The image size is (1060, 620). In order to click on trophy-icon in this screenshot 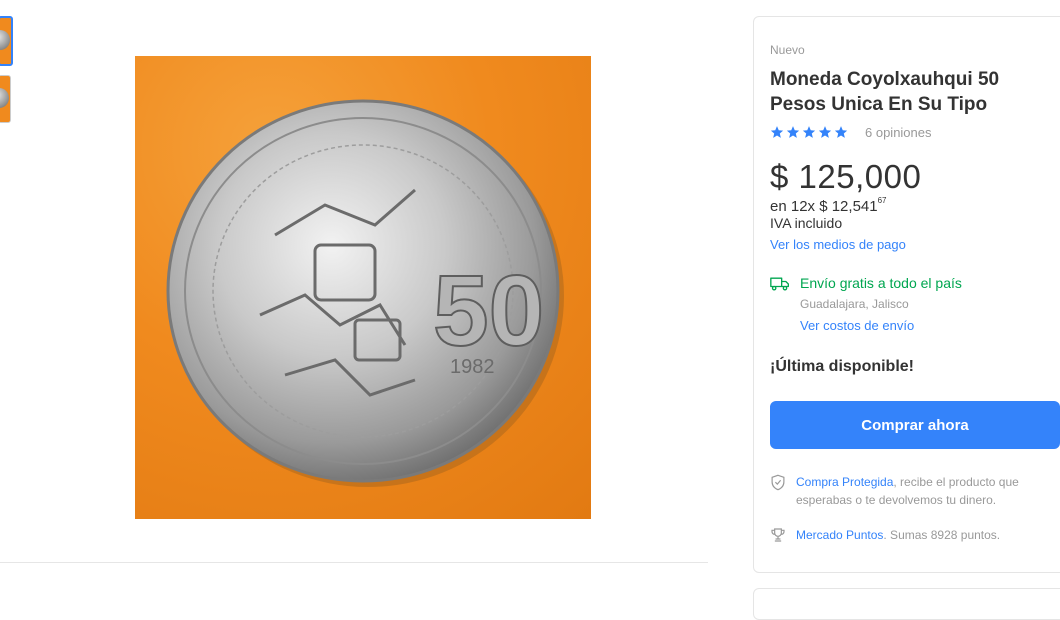, I will do `click(778, 535)`.